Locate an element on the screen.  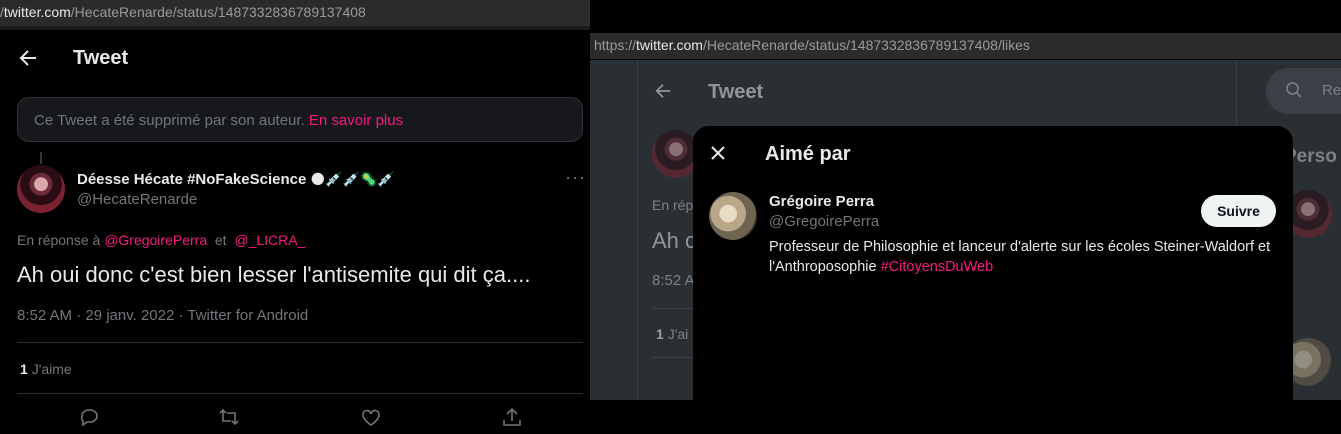
follow-button: Suivre is located at coordinates (1238, 211).